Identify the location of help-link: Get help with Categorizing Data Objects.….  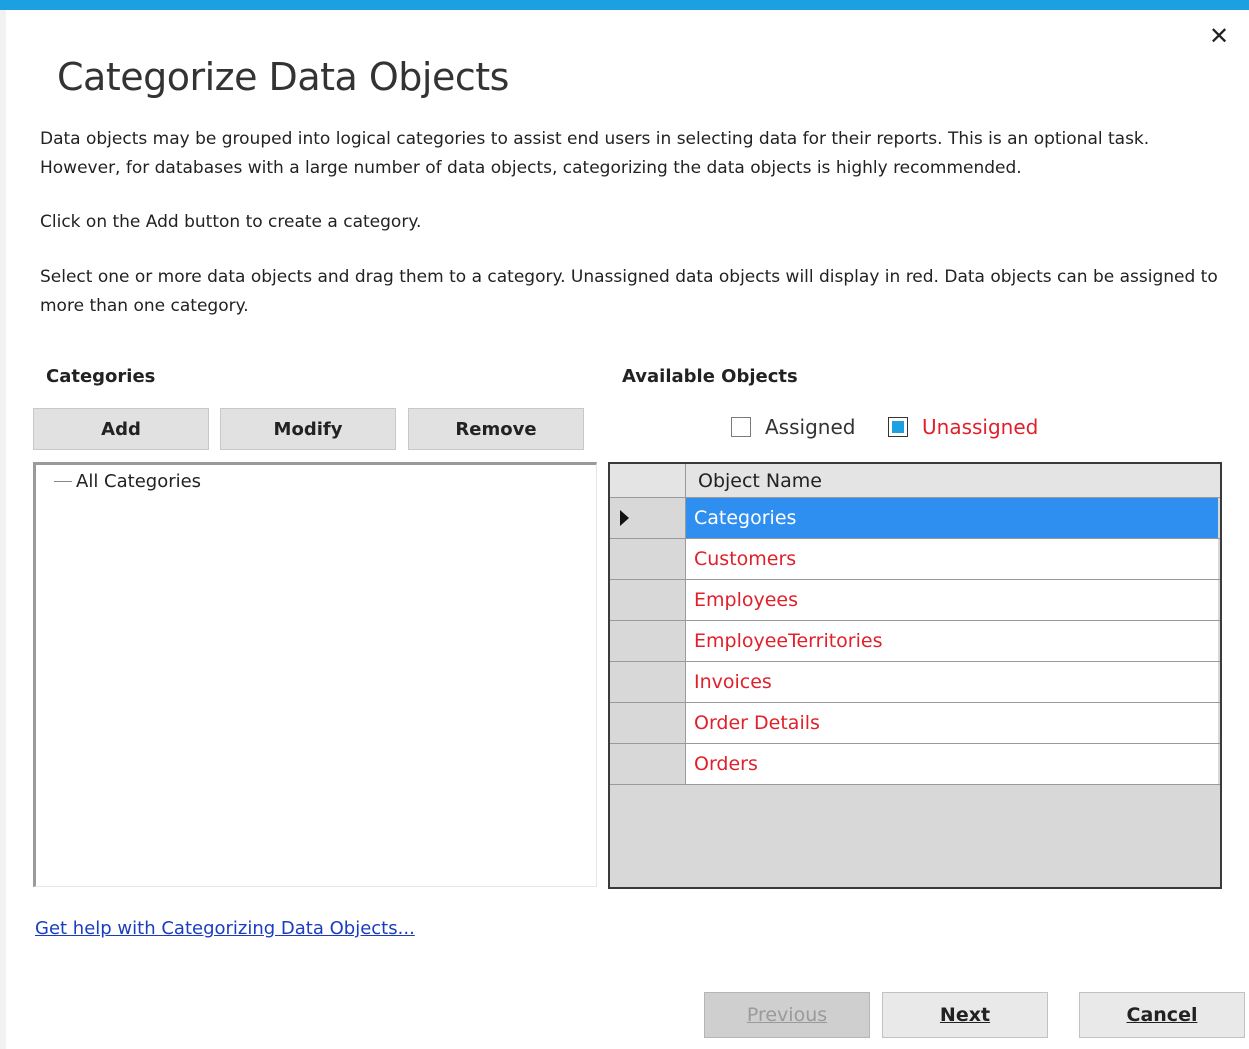
(225, 928).